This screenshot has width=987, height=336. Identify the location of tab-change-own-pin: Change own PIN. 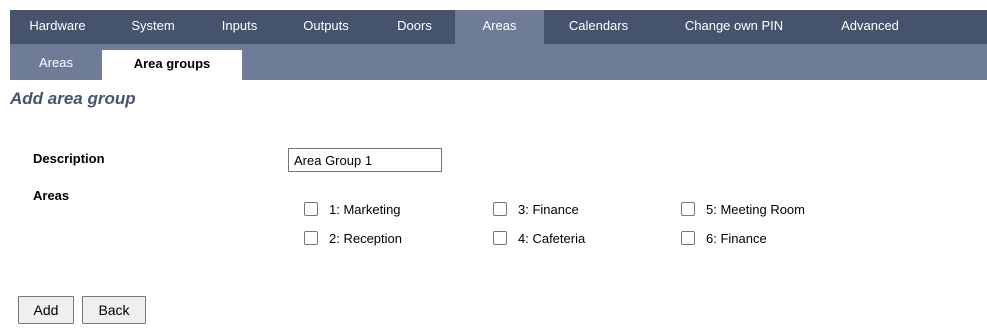
(734, 27).